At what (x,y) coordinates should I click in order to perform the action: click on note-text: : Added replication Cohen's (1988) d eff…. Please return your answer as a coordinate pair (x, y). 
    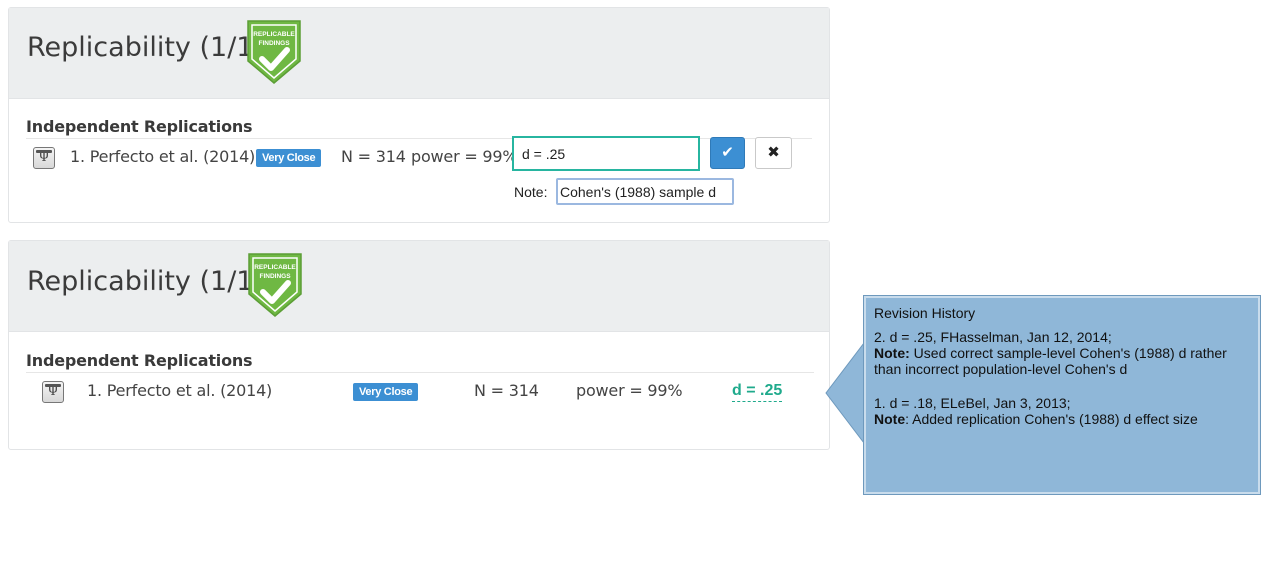
    Looking at the image, I should click on (1051, 419).